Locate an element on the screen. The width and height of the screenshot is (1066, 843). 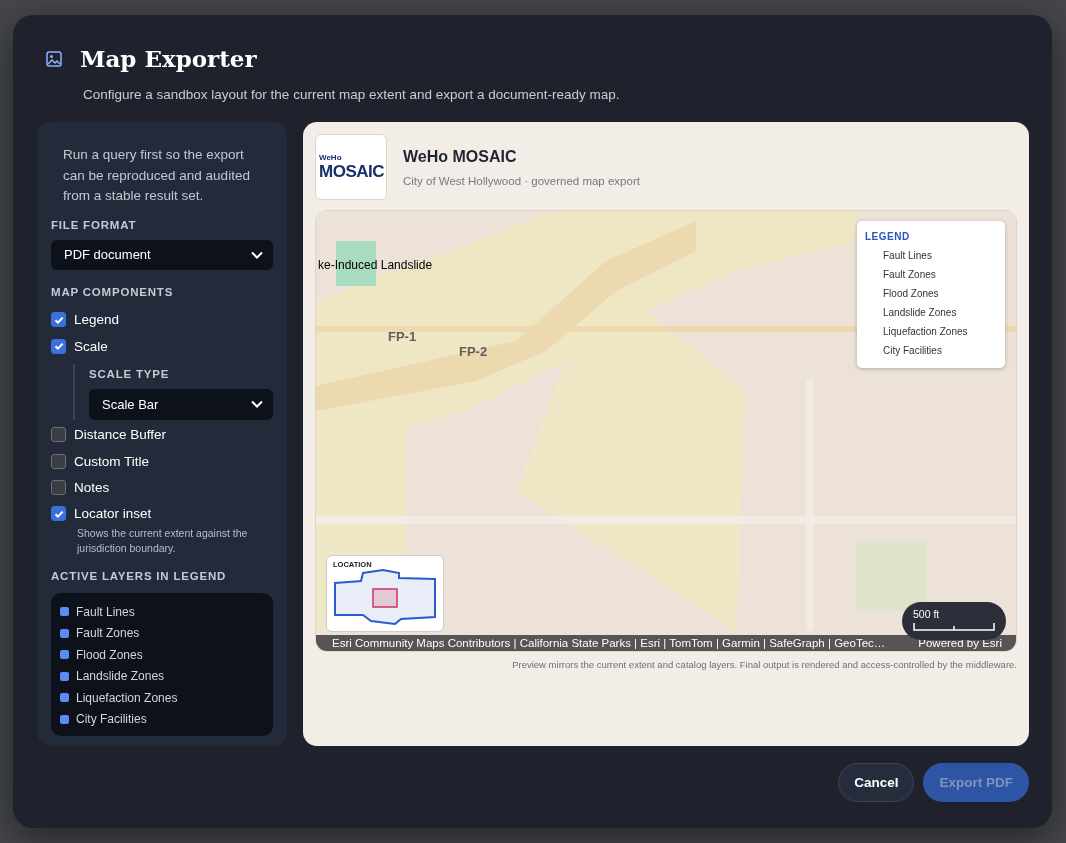
hint-text: Shows the current extent against the jurisdiction boundary. is located at coordinates (162, 541).